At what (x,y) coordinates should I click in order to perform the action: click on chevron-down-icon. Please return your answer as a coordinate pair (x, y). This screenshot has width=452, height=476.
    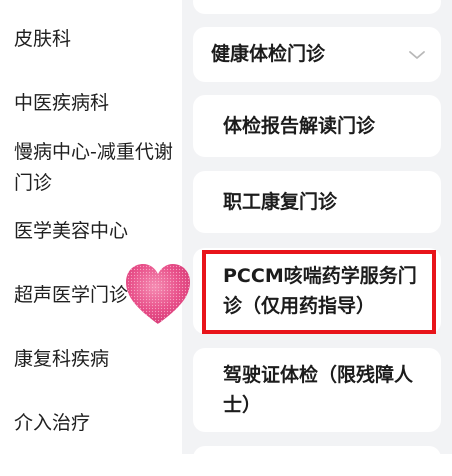
    Looking at the image, I should click on (417, 55).